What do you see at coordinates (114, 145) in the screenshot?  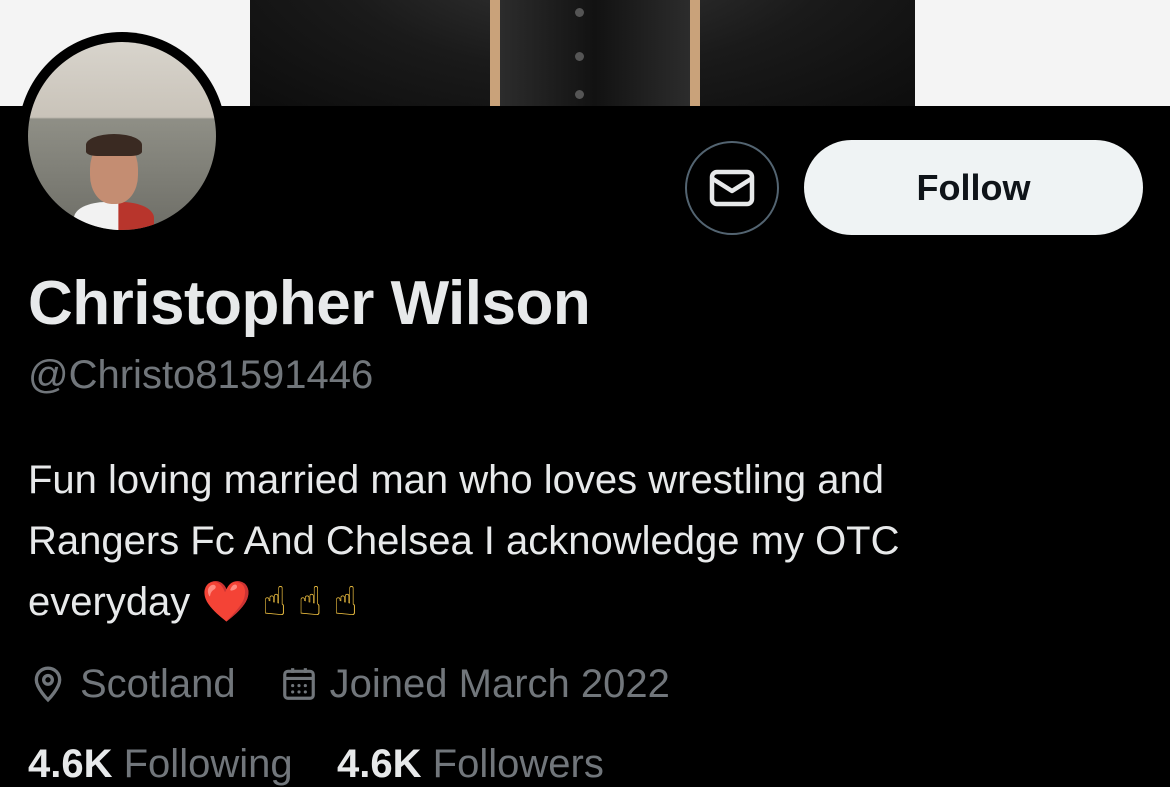 I see `avatar-hair` at bounding box center [114, 145].